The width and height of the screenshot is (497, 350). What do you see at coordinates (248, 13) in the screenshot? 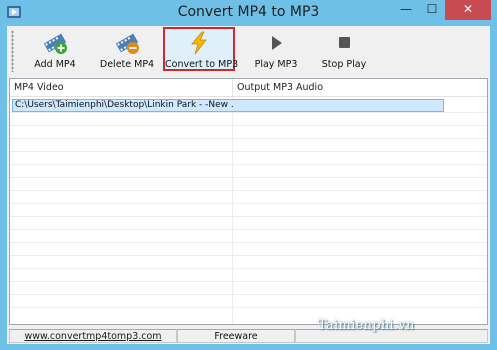
I see `title-bar: Convert MP4 to MP3 — ☐ ✕` at bounding box center [248, 13].